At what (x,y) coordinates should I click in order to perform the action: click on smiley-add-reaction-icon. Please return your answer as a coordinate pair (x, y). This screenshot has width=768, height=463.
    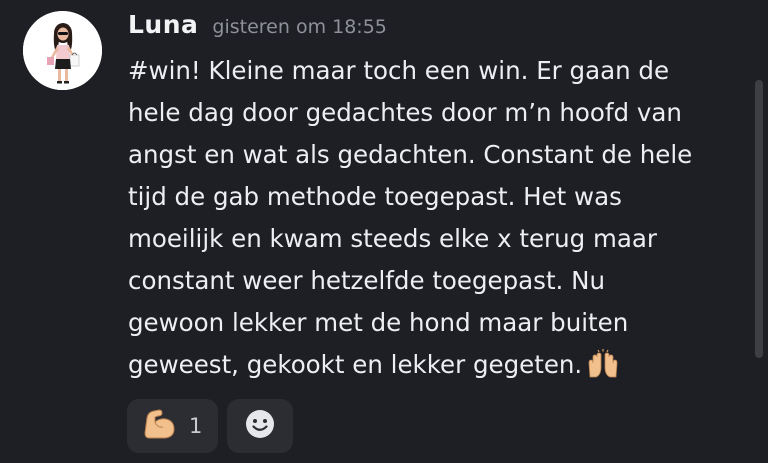
    Looking at the image, I should click on (260, 426).